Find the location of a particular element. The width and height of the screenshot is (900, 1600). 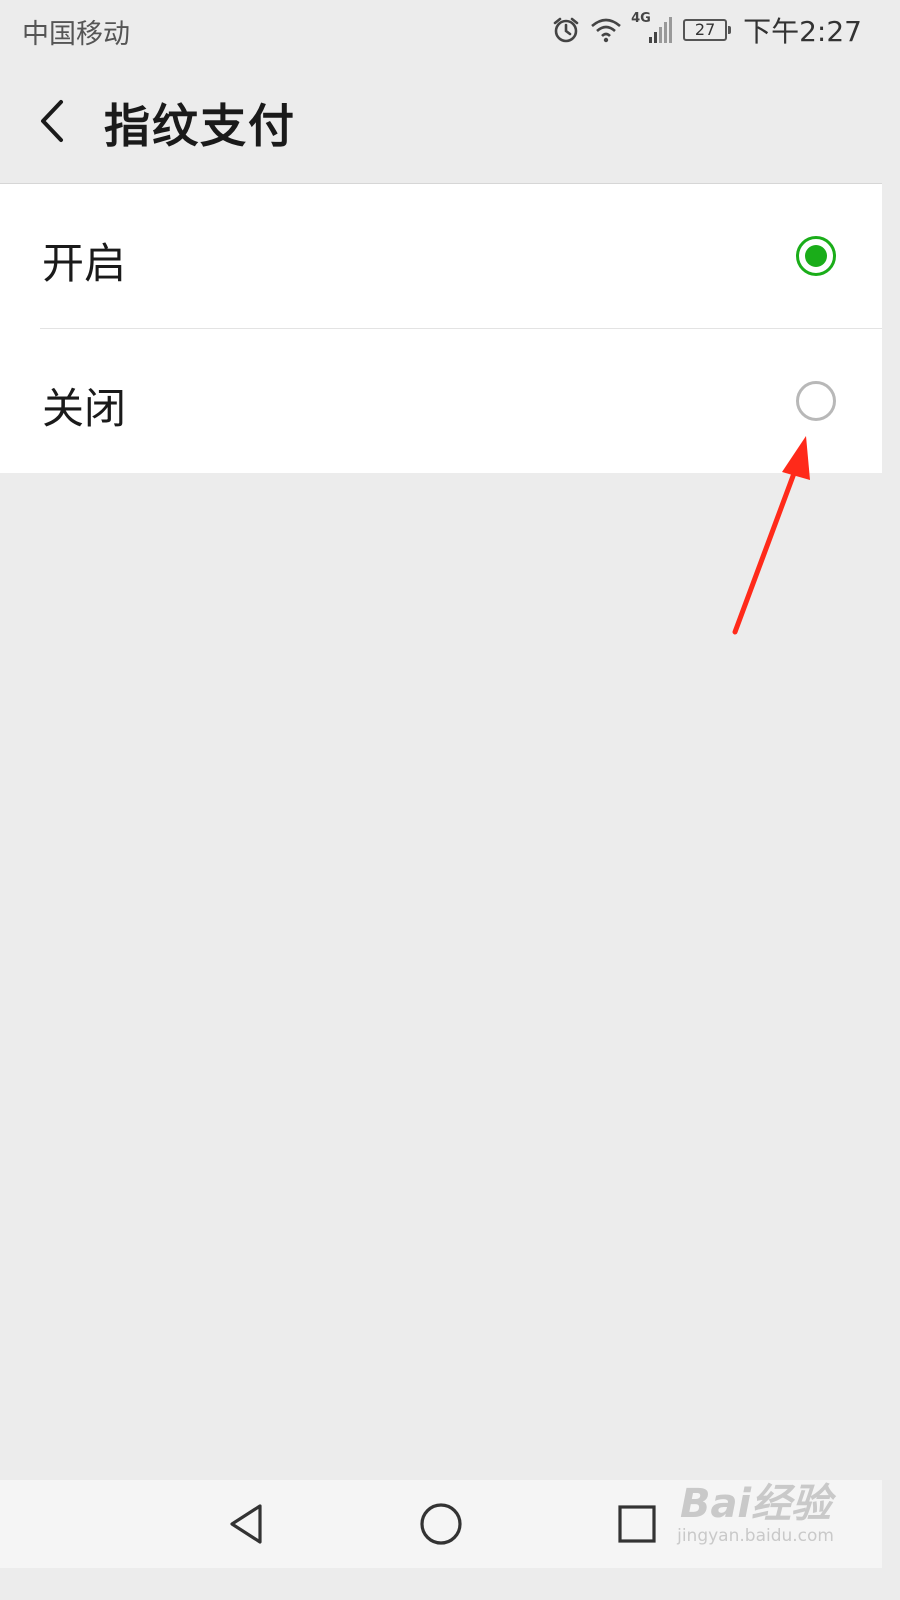

home-circle-icon is located at coordinates (441, 1526).